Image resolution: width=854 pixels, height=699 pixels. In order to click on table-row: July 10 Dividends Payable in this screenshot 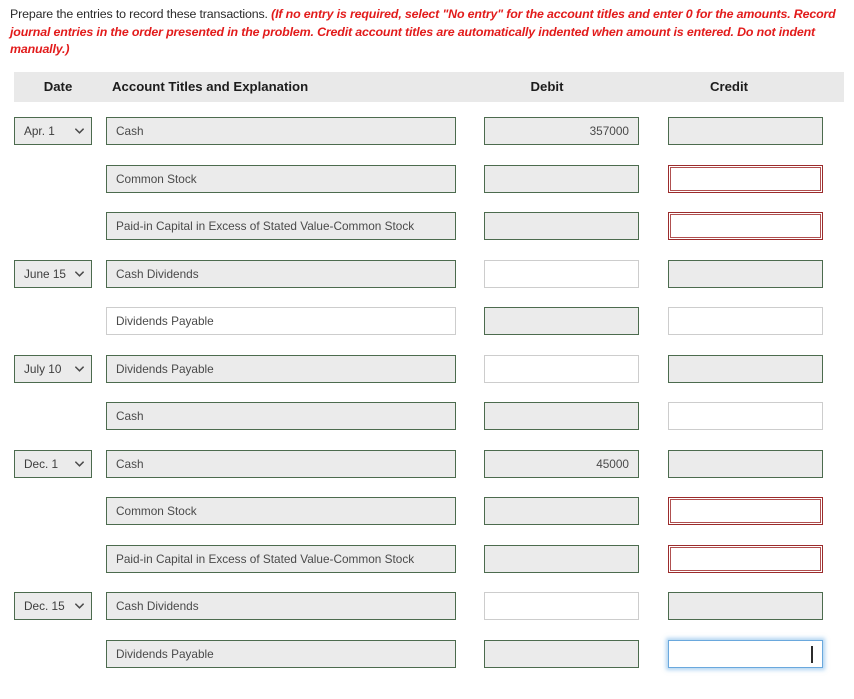, I will do `click(427, 369)`.